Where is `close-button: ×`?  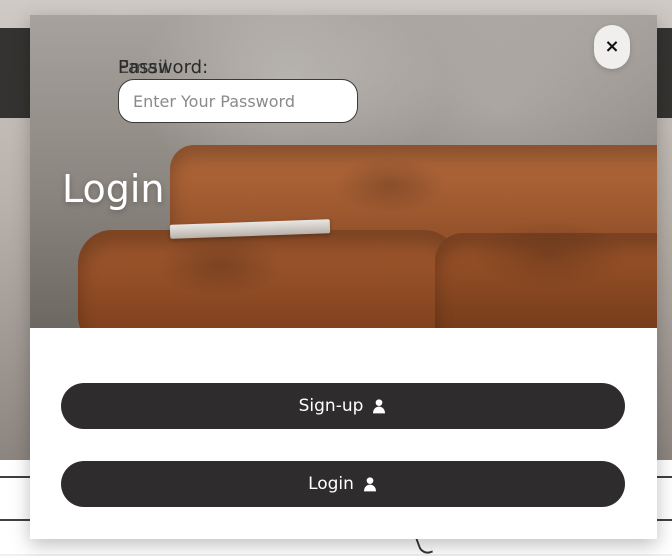
close-button: × is located at coordinates (612, 47).